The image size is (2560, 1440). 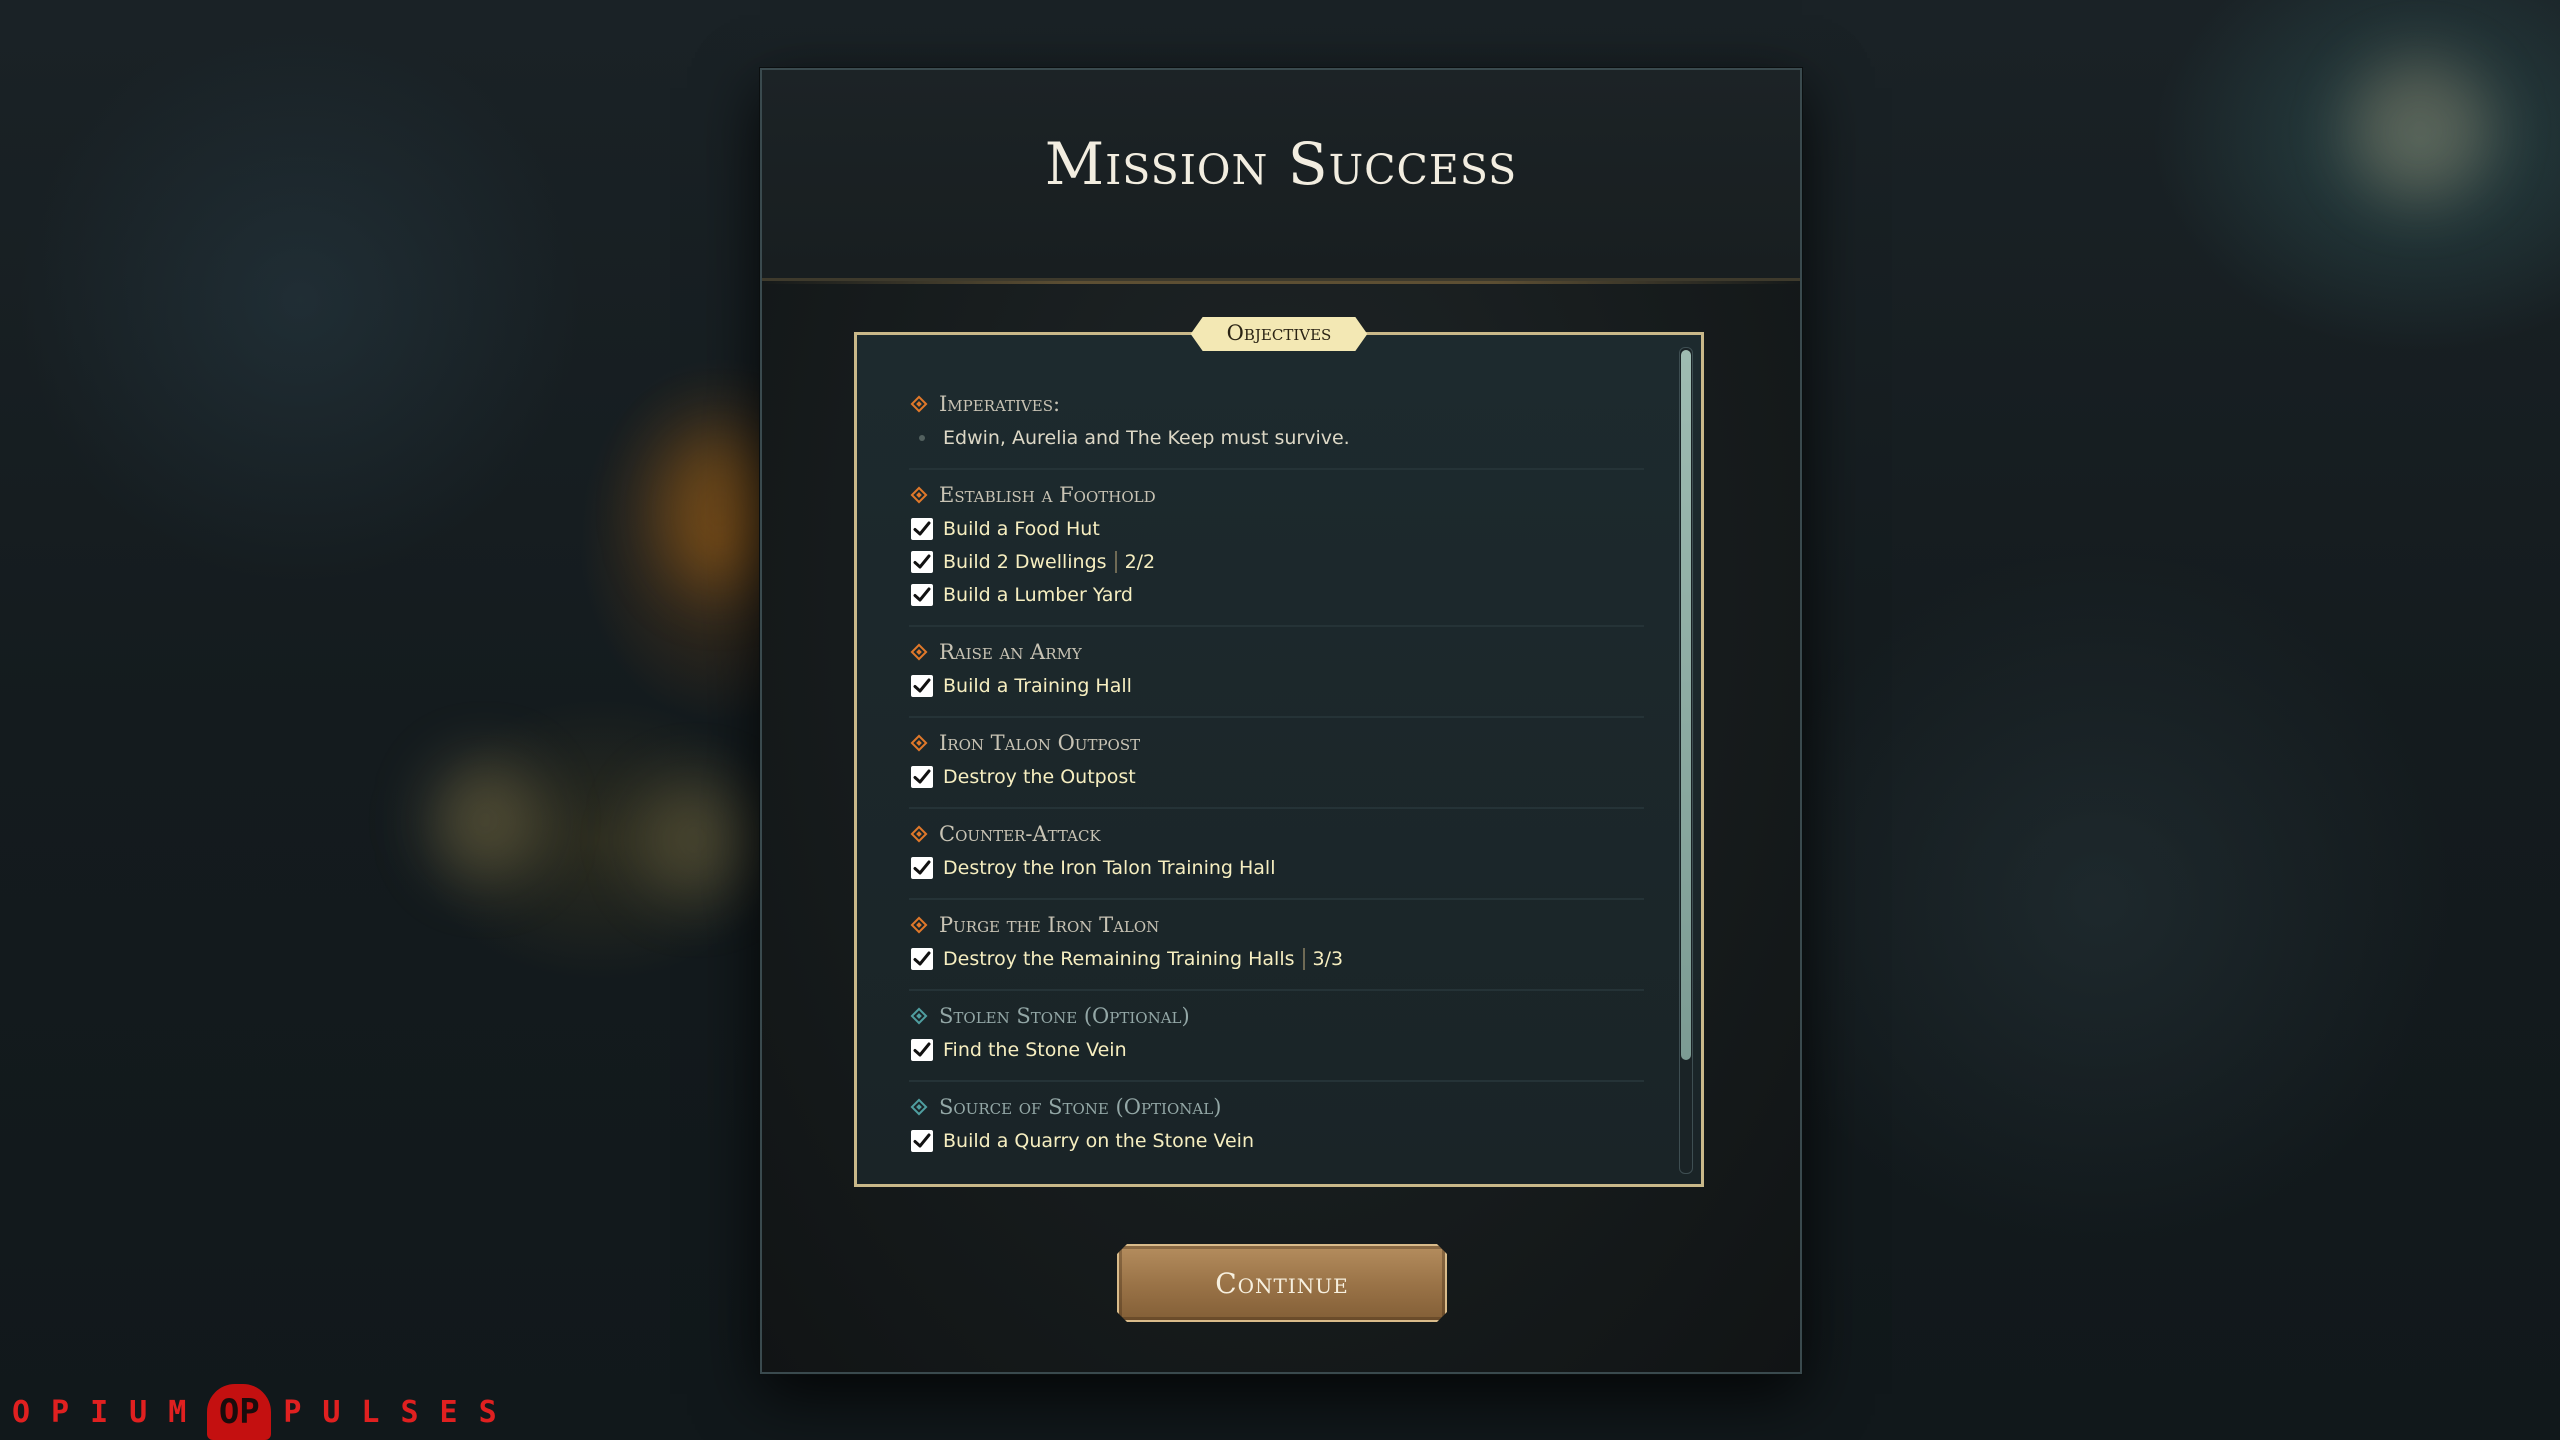 What do you see at coordinates (1322, 958) in the screenshot?
I see `objective-task-count: 3/3` at bounding box center [1322, 958].